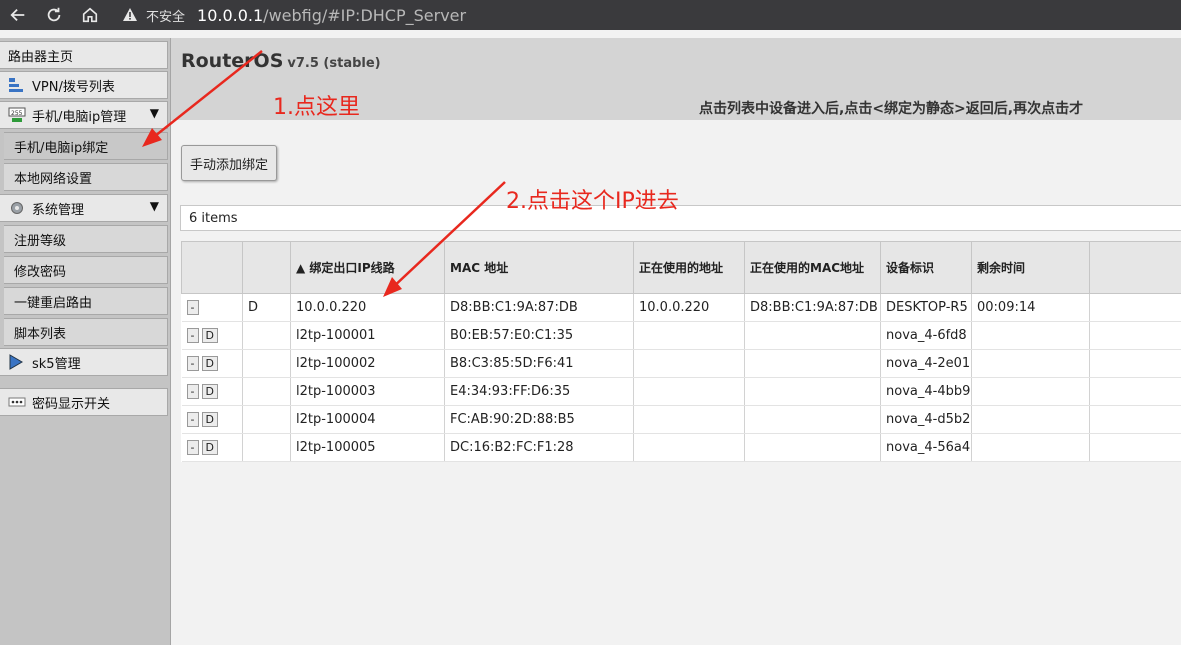  Describe the element at coordinates (689, 307) in the screenshot. I see `active-address-cell: 10.0.0.220` at that location.